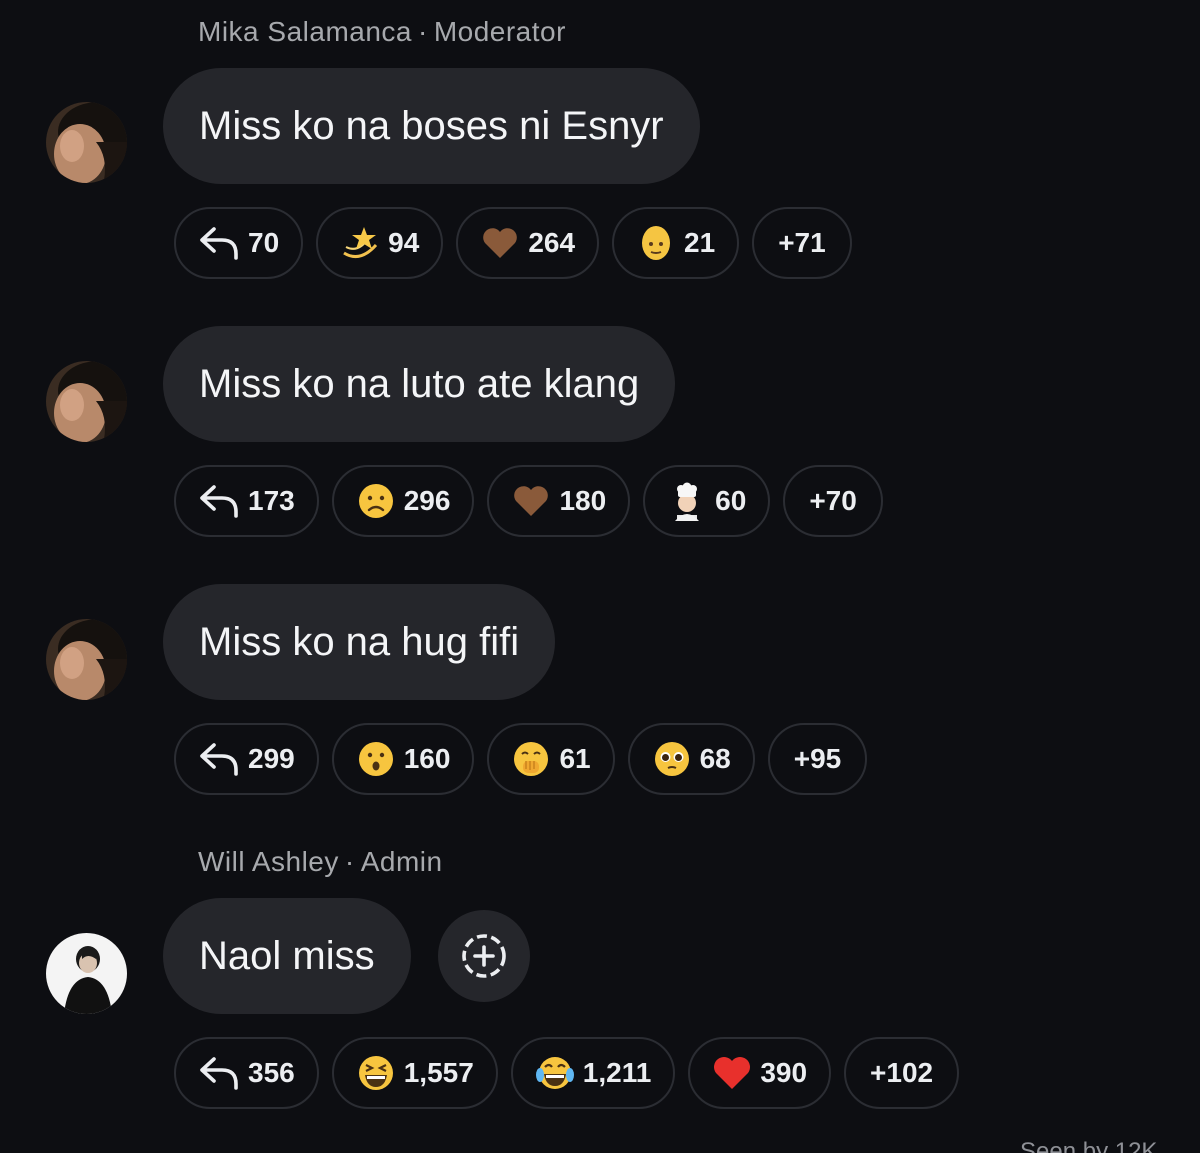  What do you see at coordinates (401, 861) in the screenshot?
I see `sender-role: Admin` at bounding box center [401, 861].